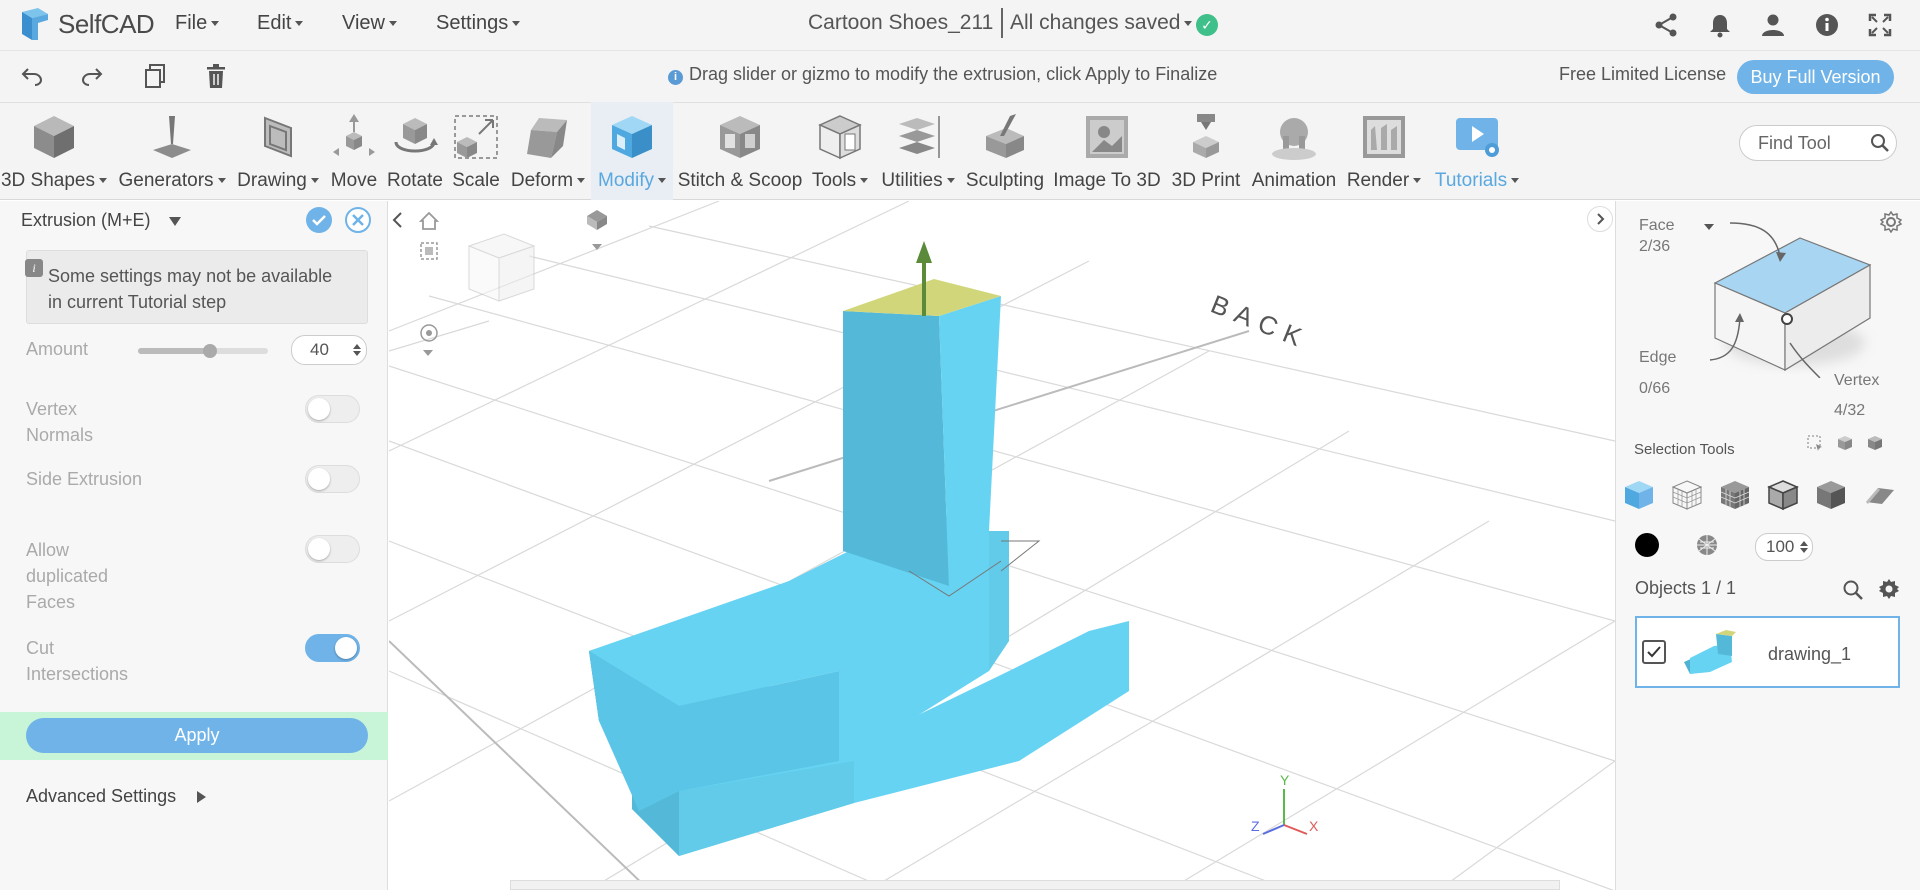  I want to click on gizmo-arrow-icon, so click(924, 252).